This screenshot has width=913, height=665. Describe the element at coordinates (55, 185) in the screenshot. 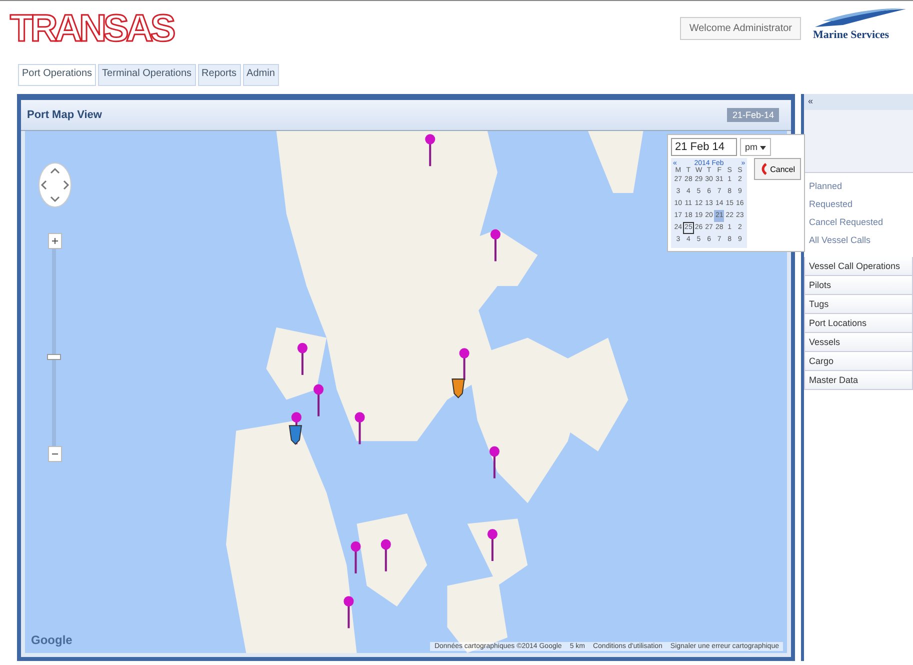

I see `pan-control-icon` at that location.